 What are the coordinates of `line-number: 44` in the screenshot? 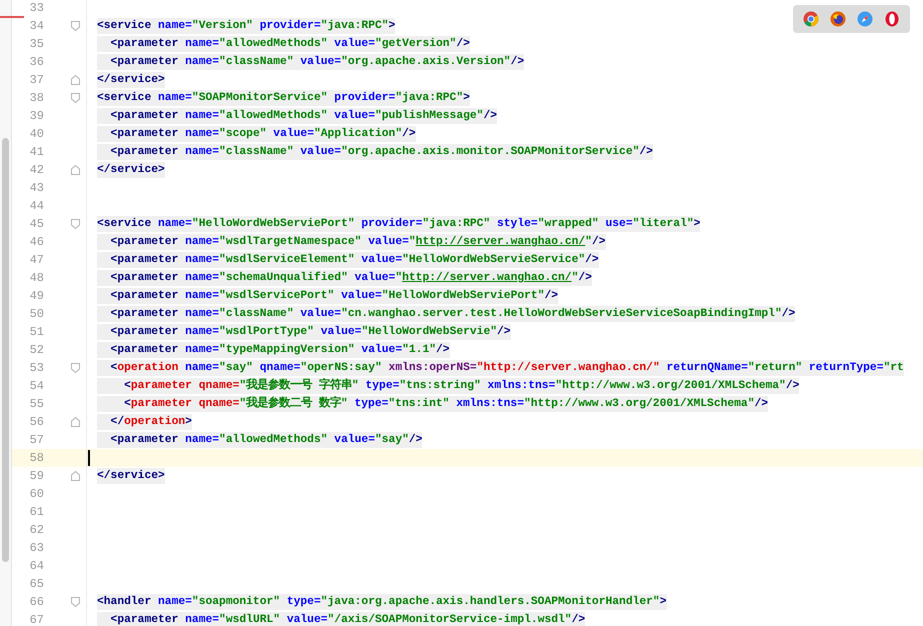 It's located at (36, 206).